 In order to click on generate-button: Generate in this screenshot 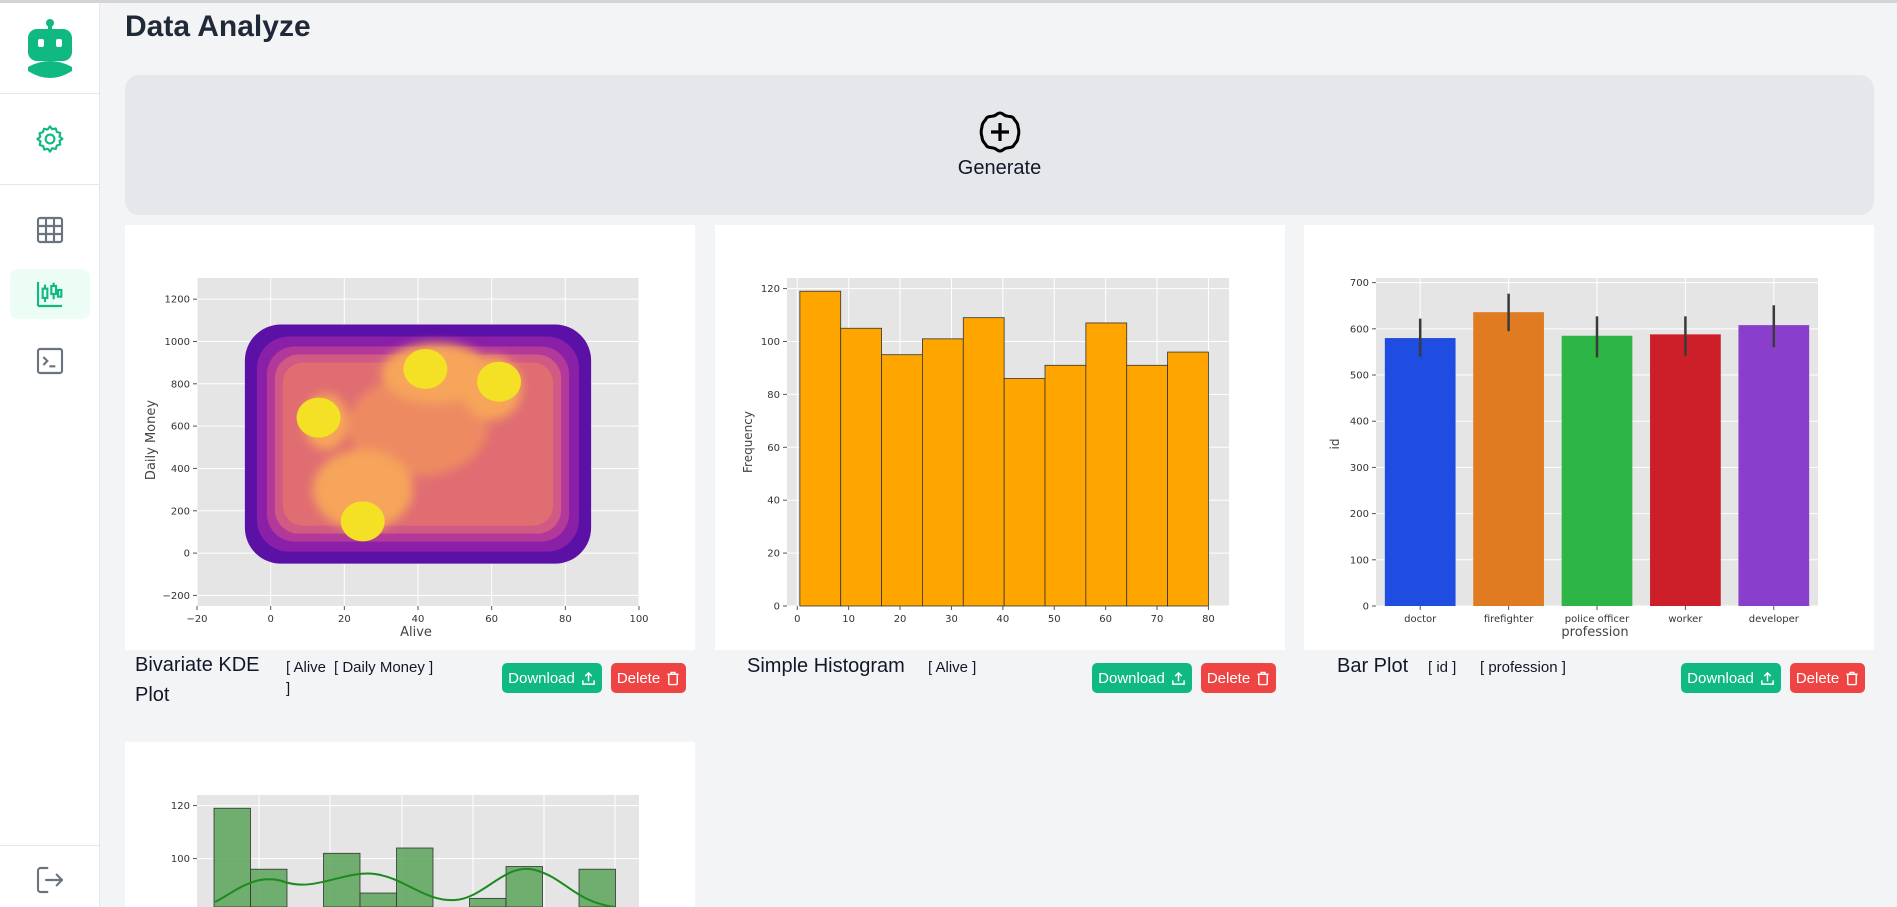, I will do `click(999, 145)`.